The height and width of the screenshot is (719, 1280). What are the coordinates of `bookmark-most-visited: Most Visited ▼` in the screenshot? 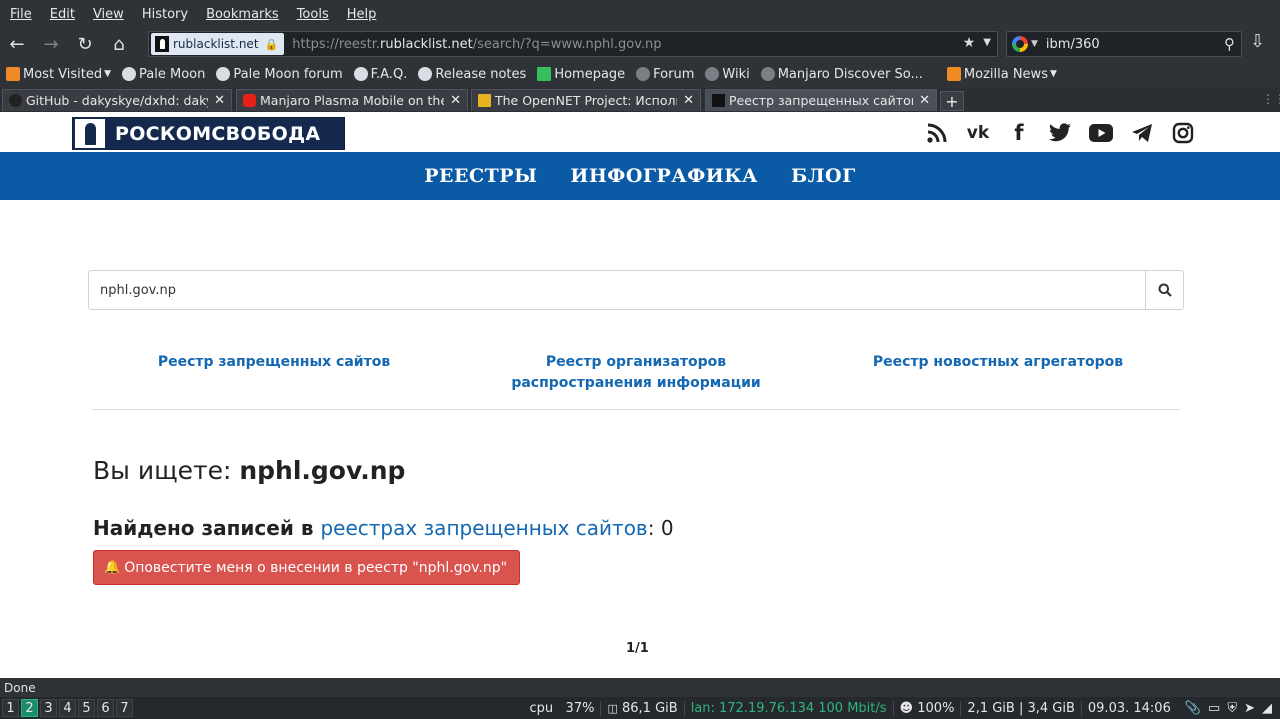 It's located at (58, 74).